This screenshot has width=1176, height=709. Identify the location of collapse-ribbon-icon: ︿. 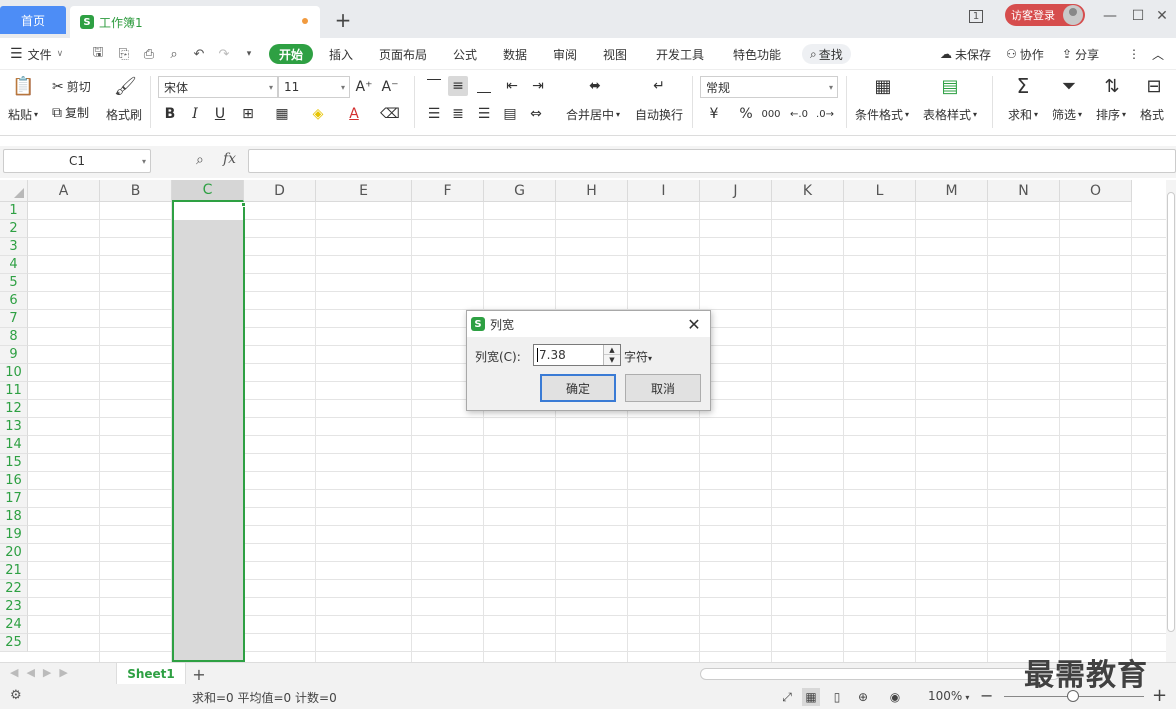
(1158, 54).